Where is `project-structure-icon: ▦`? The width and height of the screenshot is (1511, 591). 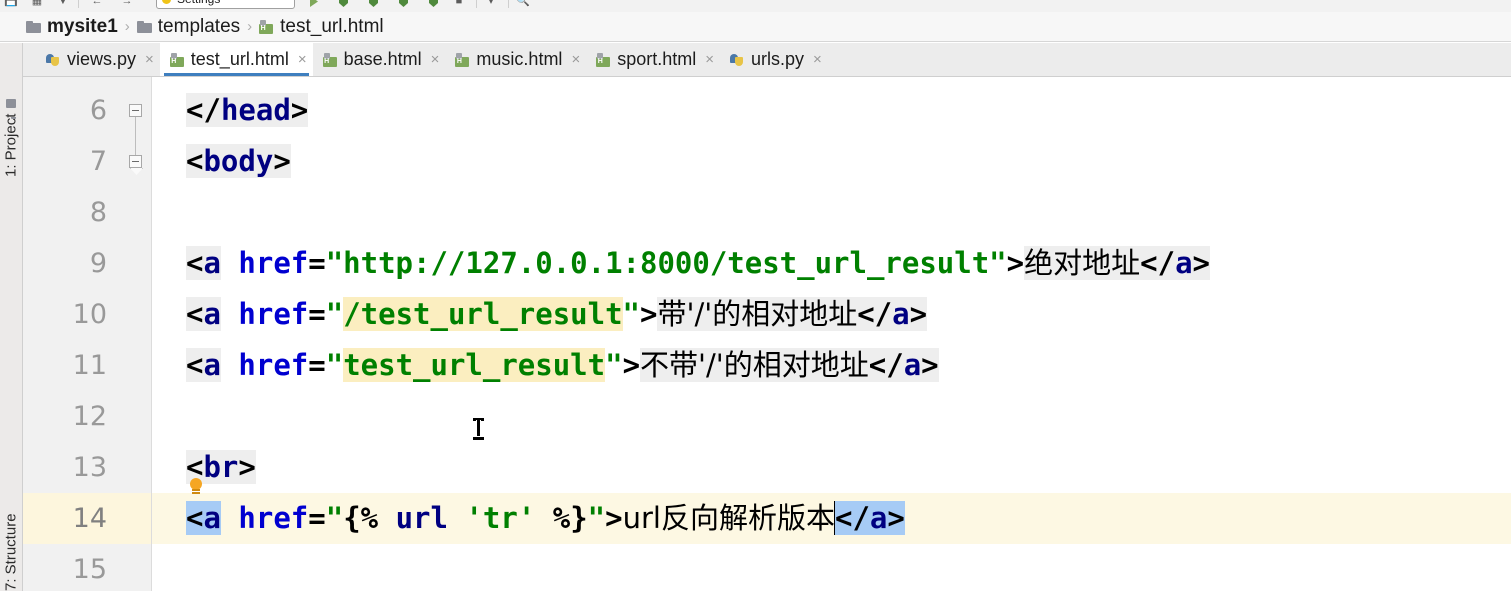 project-structure-icon: ▦ is located at coordinates (37, 4).